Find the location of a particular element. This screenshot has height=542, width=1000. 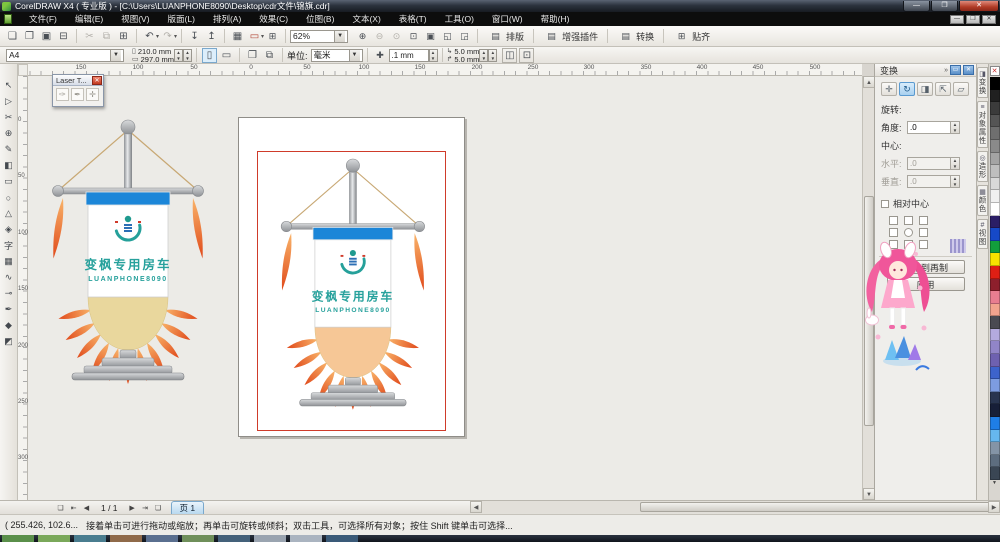

docker-tab: # 视图 is located at coordinates (982, 234).